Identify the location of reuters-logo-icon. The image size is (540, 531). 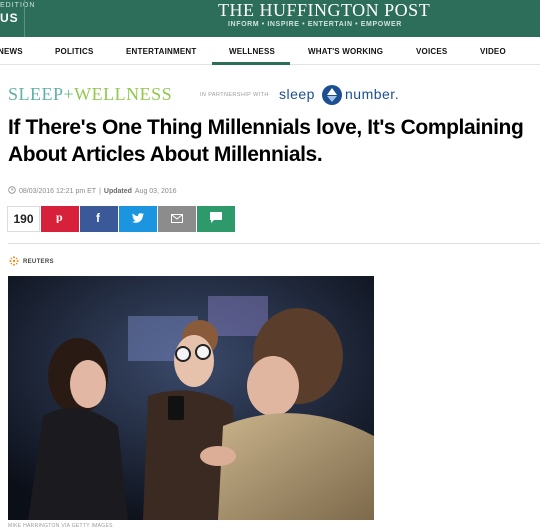
(14, 262).